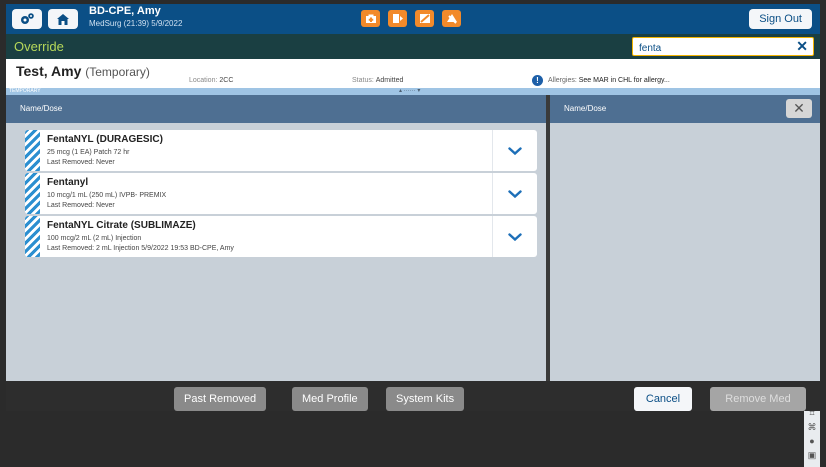 The image size is (826, 467). Describe the element at coordinates (812, 455) in the screenshot. I see `lock-icon: ▣` at that location.